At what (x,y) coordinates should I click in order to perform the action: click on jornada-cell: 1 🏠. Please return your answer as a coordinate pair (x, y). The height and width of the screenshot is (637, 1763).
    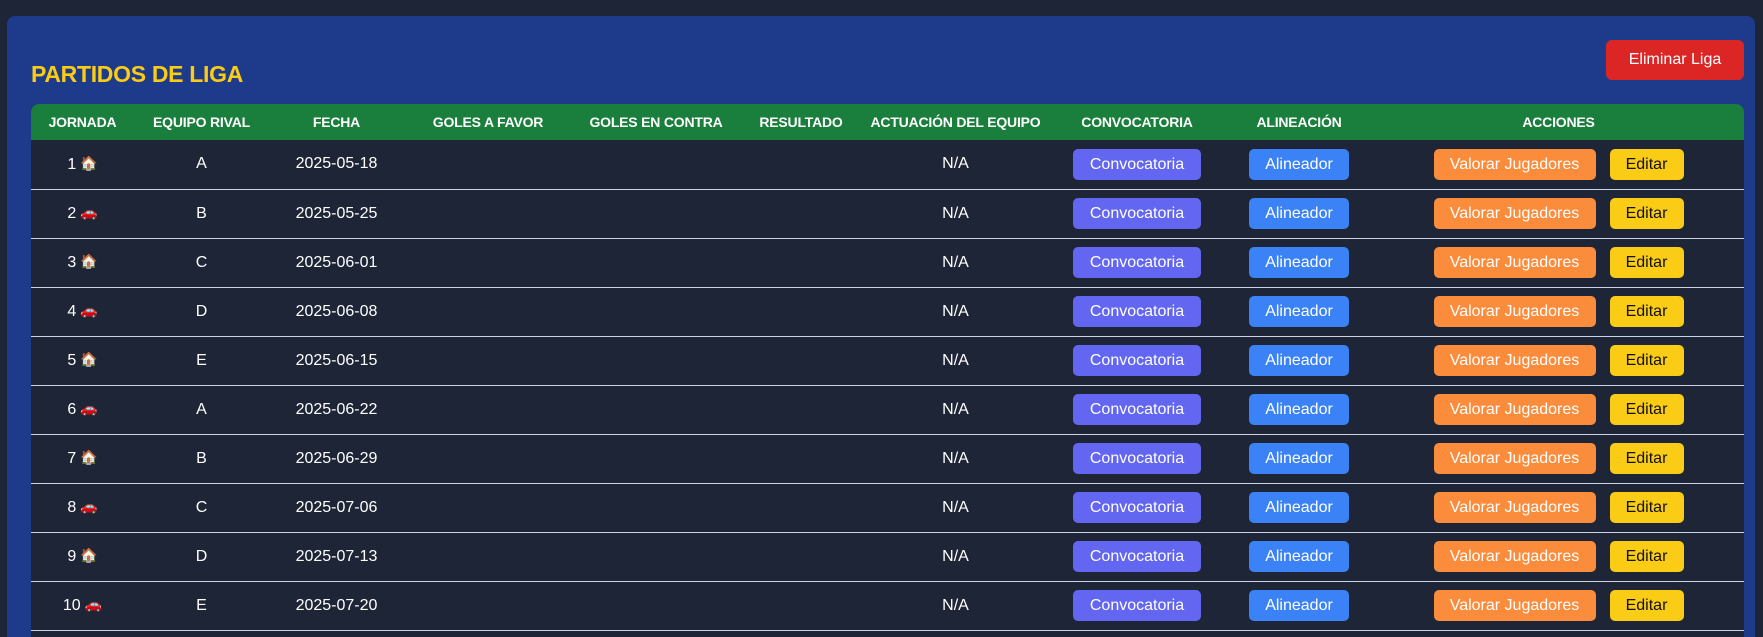
    Looking at the image, I should click on (82, 164).